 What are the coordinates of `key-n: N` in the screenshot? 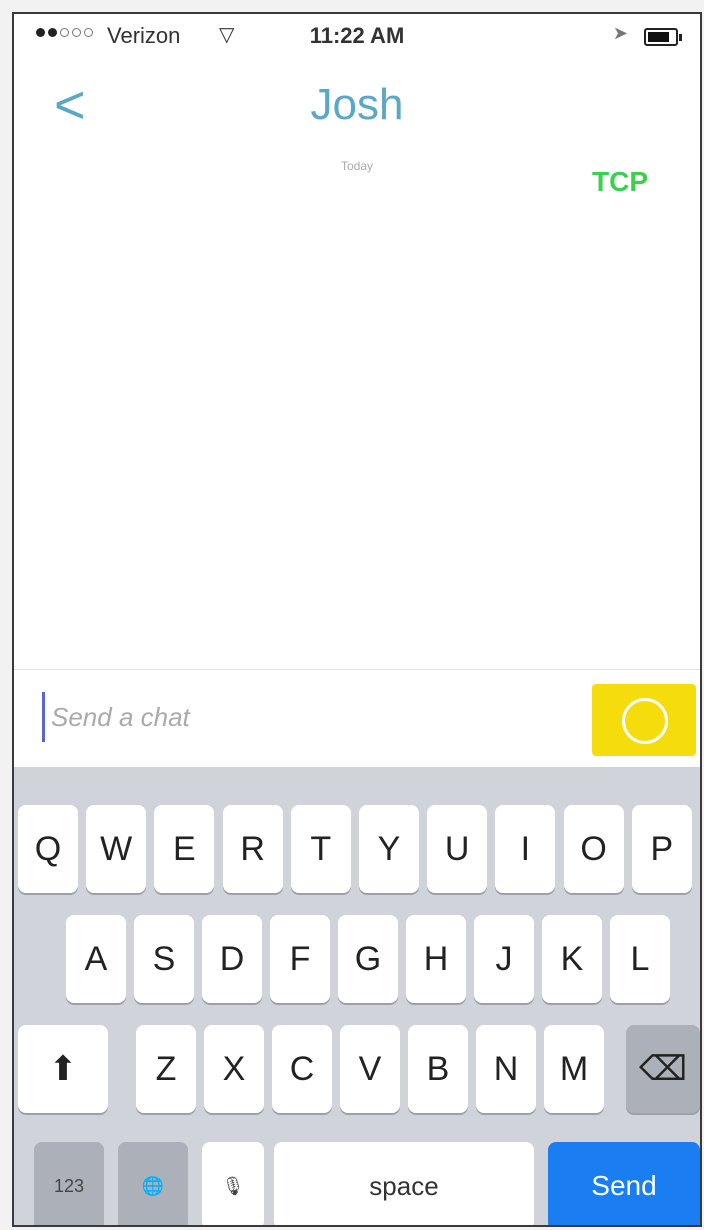 It's located at (506, 1069).